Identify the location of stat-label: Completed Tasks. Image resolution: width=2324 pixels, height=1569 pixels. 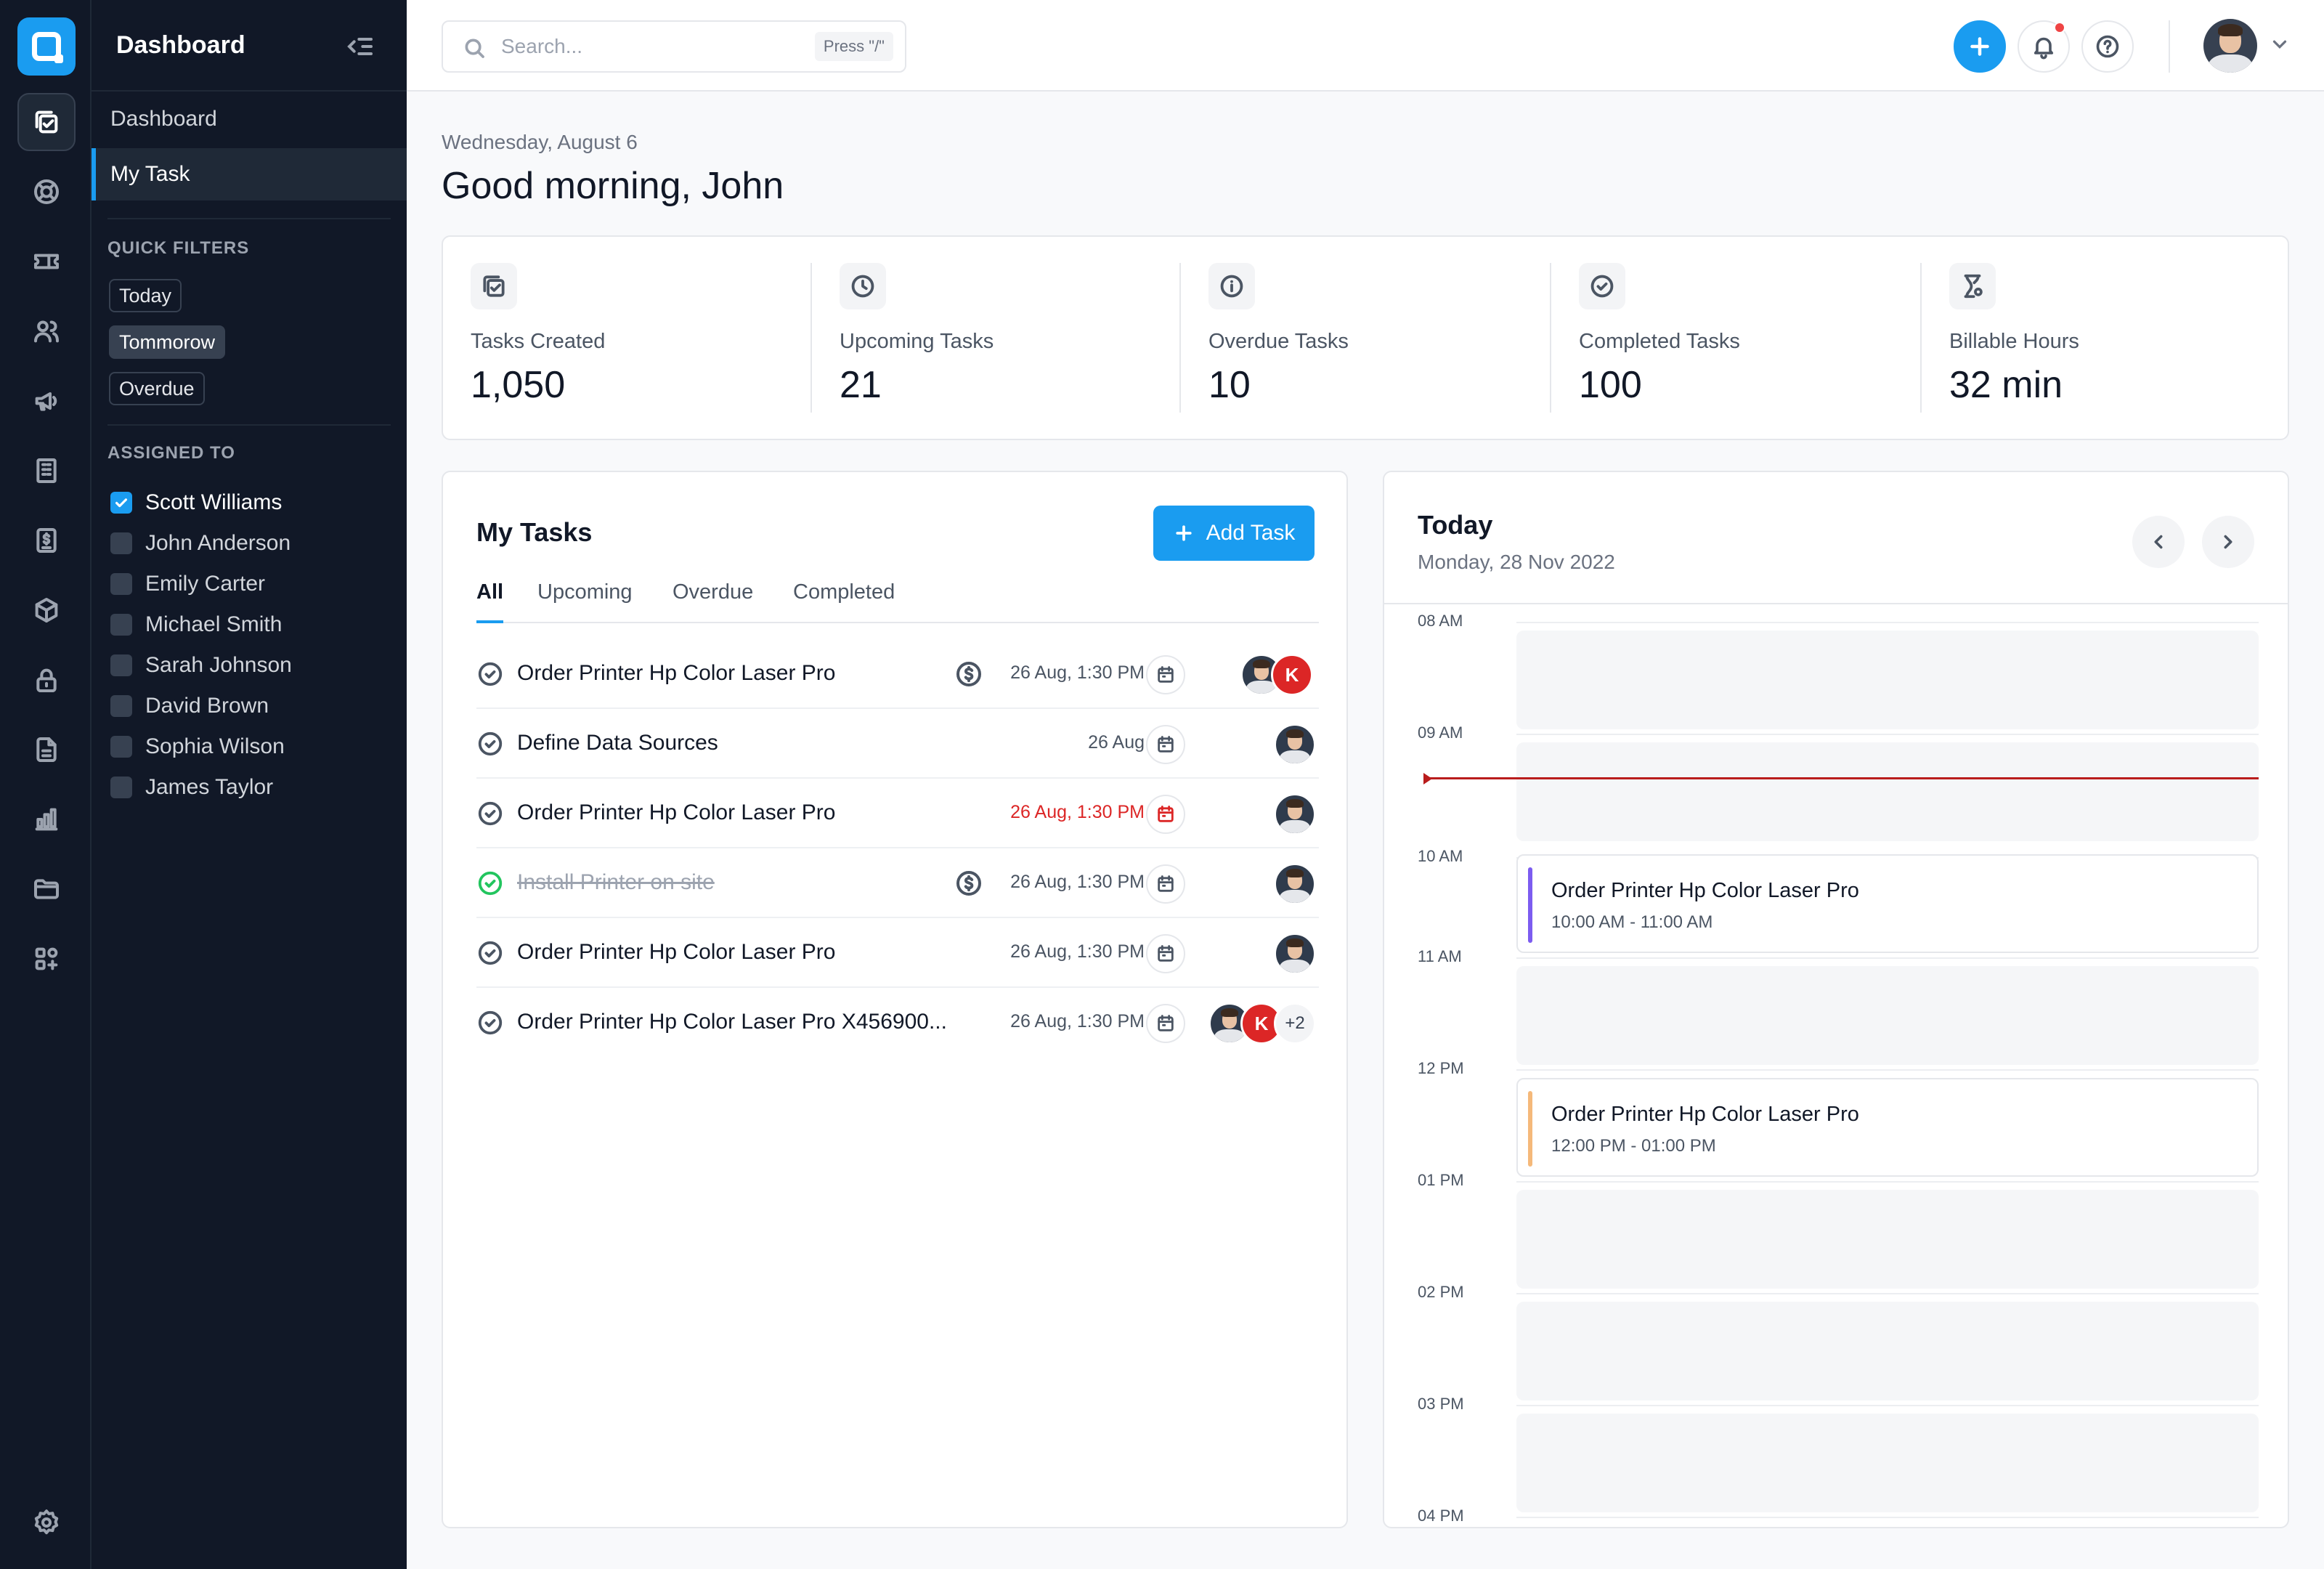
(1659, 341).